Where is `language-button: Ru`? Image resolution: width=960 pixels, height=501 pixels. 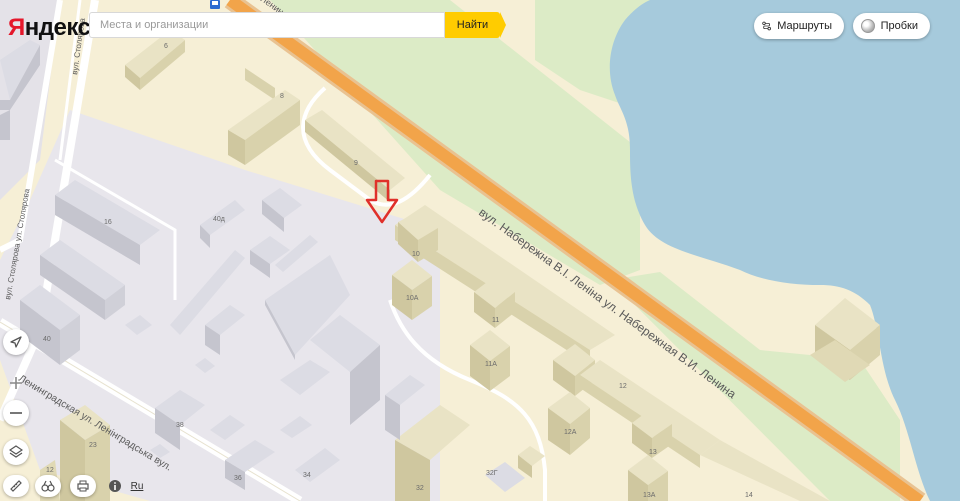
language-button: Ru is located at coordinates (137, 486).